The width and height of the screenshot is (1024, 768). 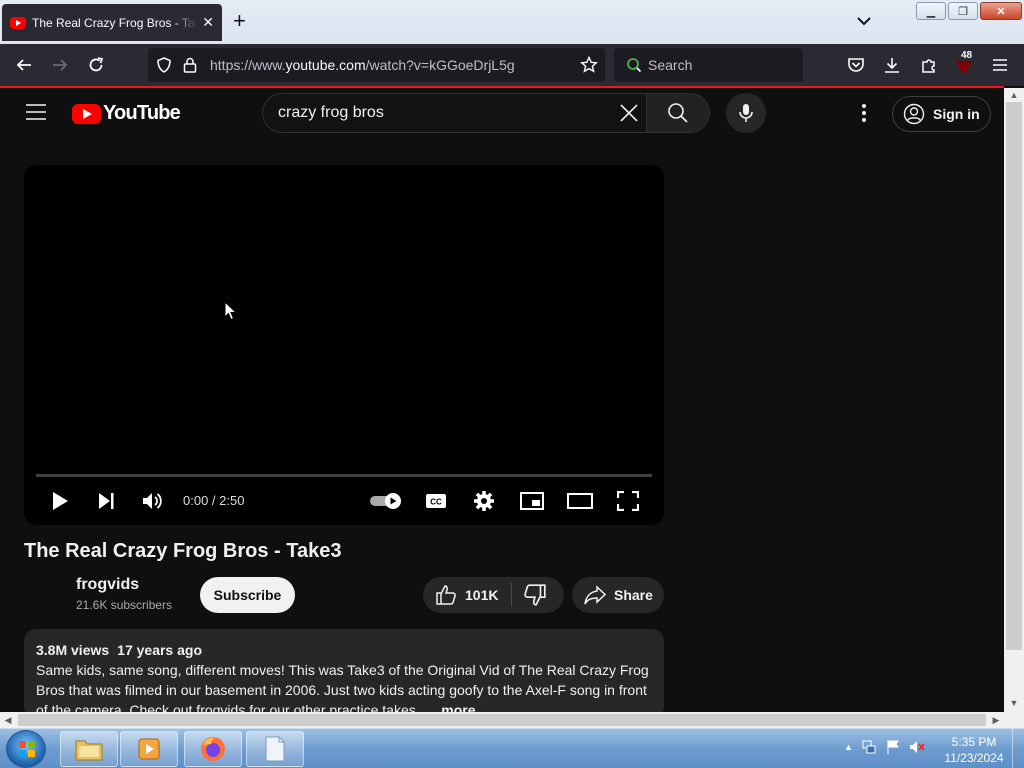 I want to click on search-icon, so click(x=678, y=113).